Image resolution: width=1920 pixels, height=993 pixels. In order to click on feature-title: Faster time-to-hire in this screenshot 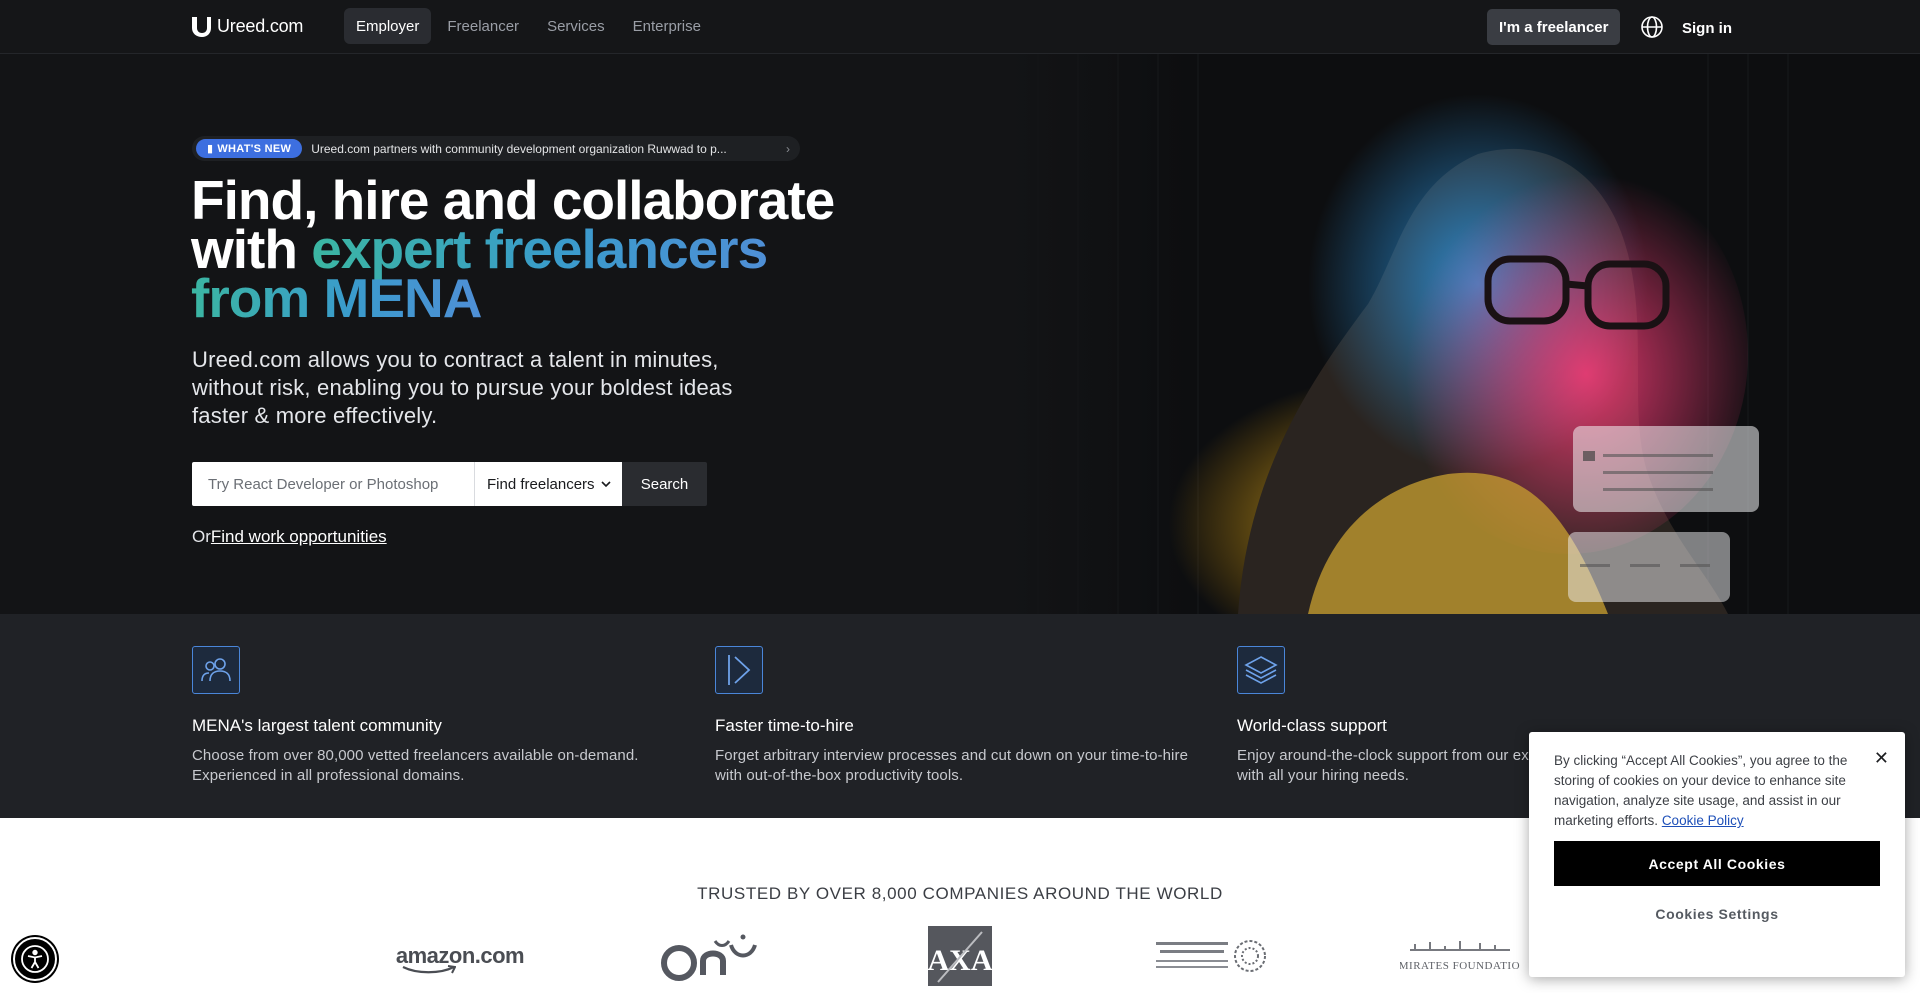, I will do `click(784, 725)`.